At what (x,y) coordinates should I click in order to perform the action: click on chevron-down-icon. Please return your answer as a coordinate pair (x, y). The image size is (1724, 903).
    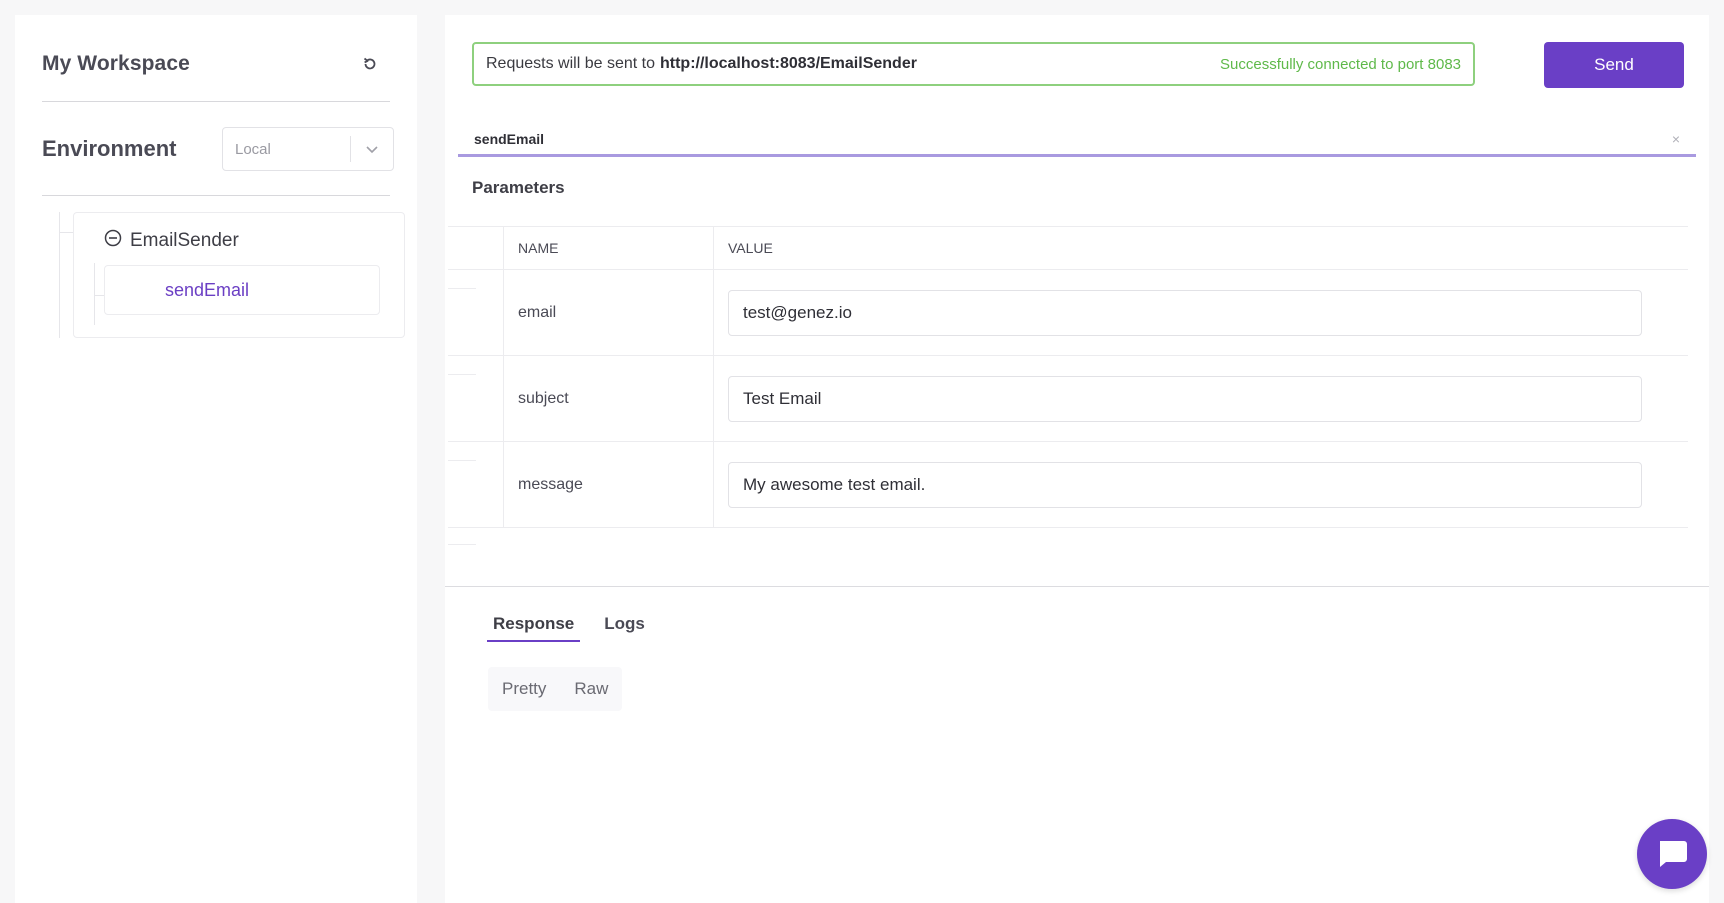
    Looking at the image, I should click on (372, 149).